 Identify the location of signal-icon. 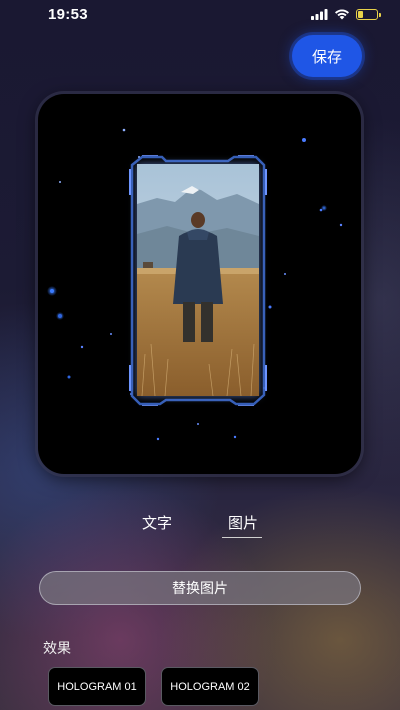
(319, 14).